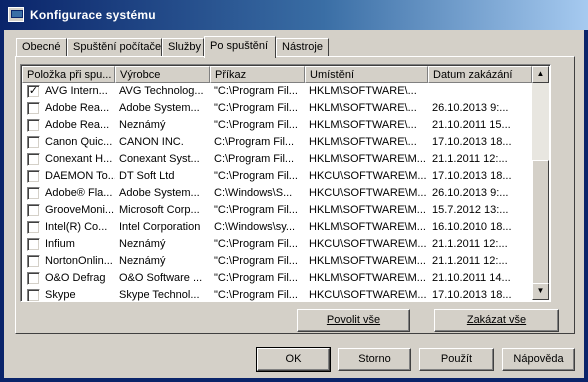  What do you see at coordinates (183, 47) in the screenshot?
I see `tab-services: Služby` at bounding box center [183, 47].